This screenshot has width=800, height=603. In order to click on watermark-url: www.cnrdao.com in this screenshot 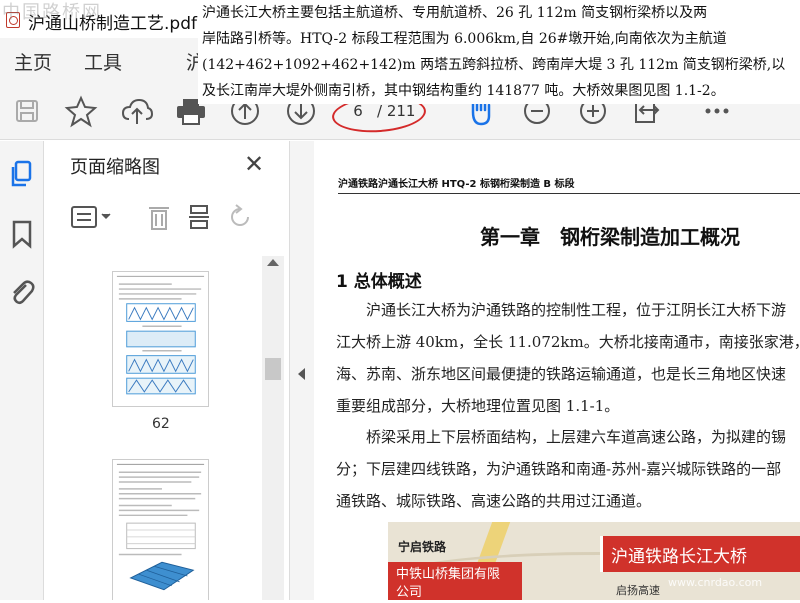, I will do `click(715, 582)`.